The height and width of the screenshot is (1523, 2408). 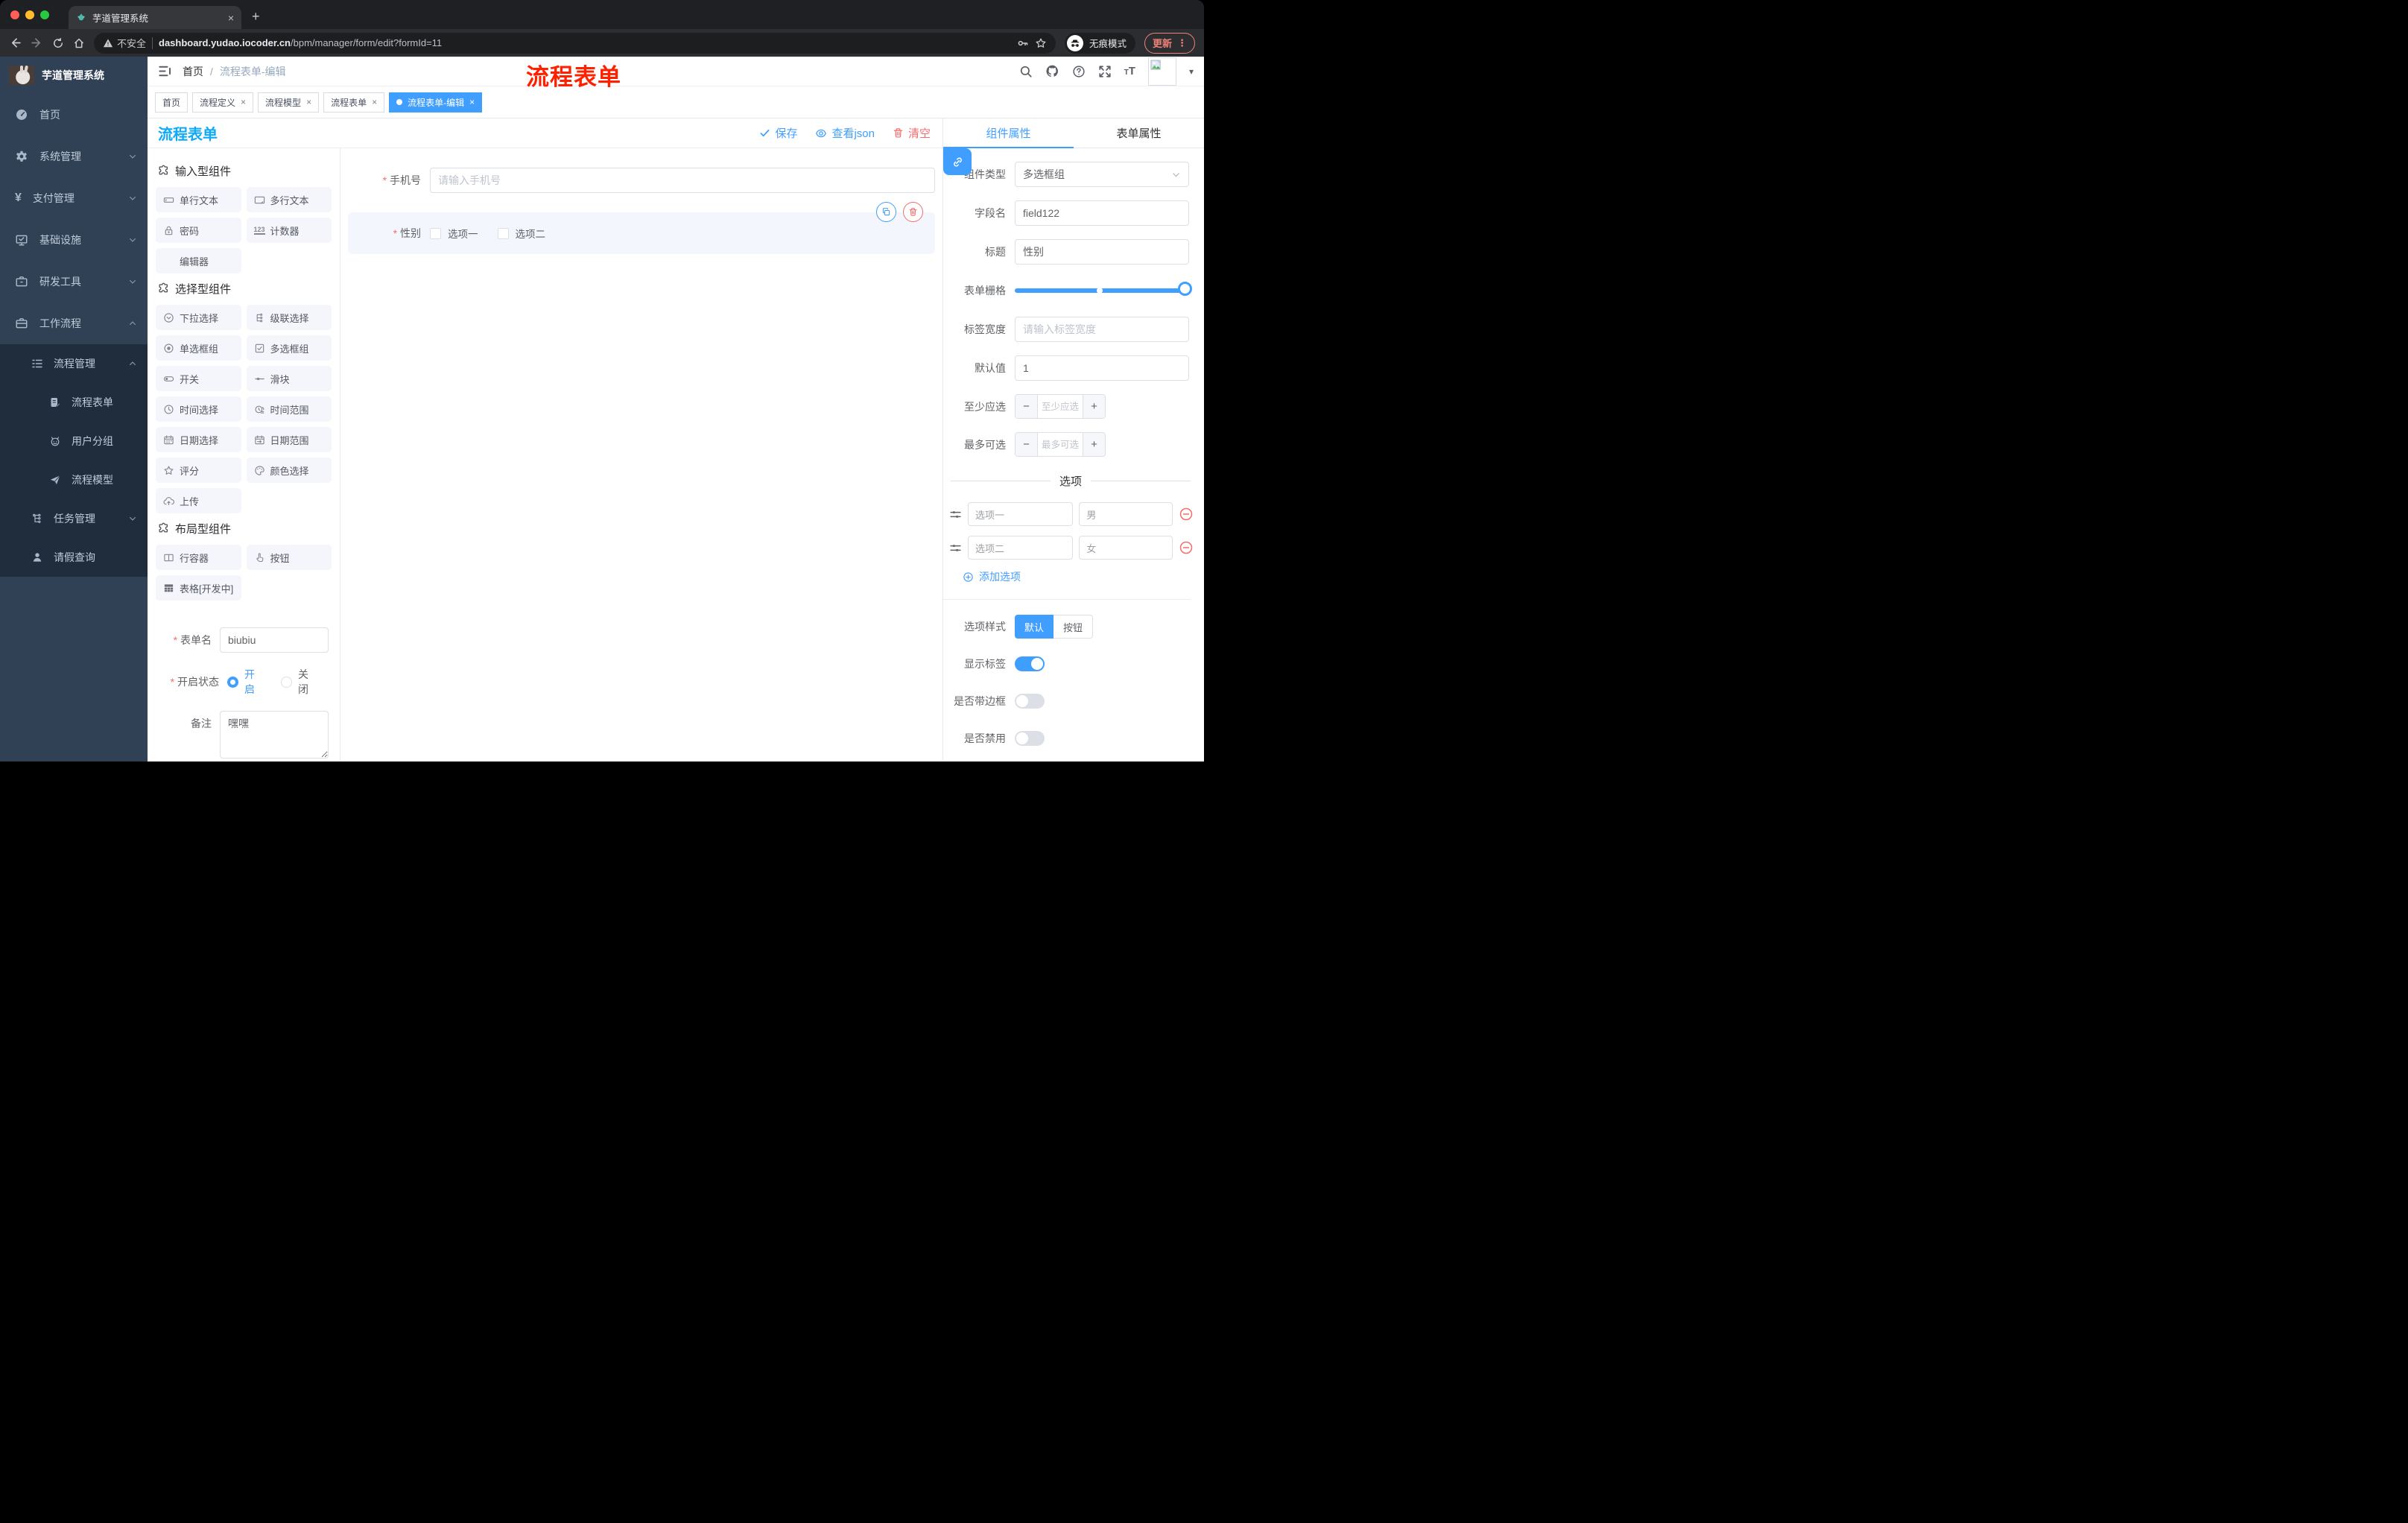 What do you see at coordinates (231, 18) in the screenshot?
I see `close-tab-icon: ×` at bounding box center [231, 18].